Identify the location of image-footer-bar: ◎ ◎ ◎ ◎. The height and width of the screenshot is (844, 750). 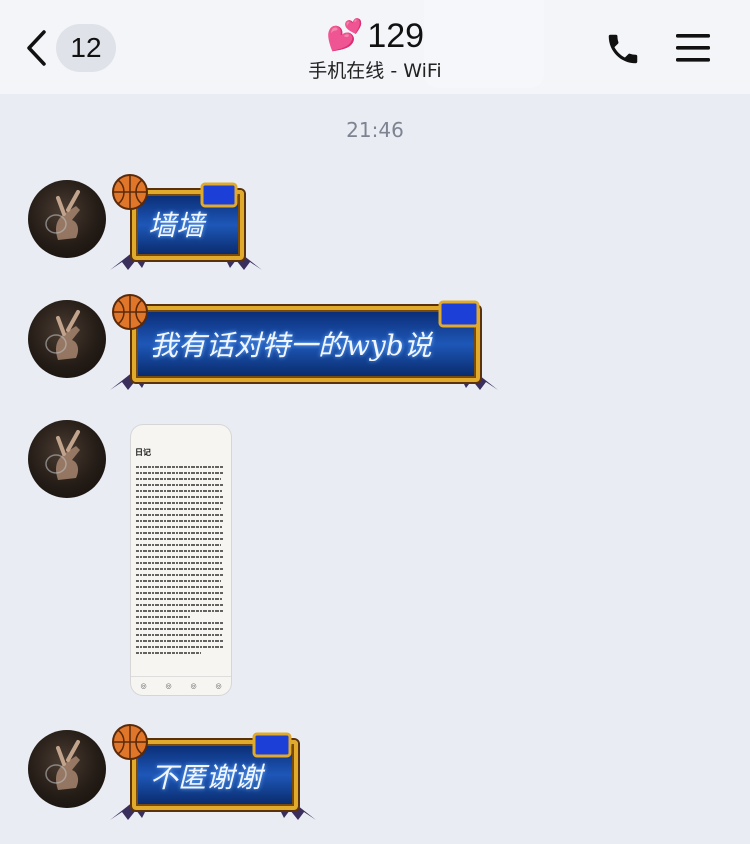
(181, 685).